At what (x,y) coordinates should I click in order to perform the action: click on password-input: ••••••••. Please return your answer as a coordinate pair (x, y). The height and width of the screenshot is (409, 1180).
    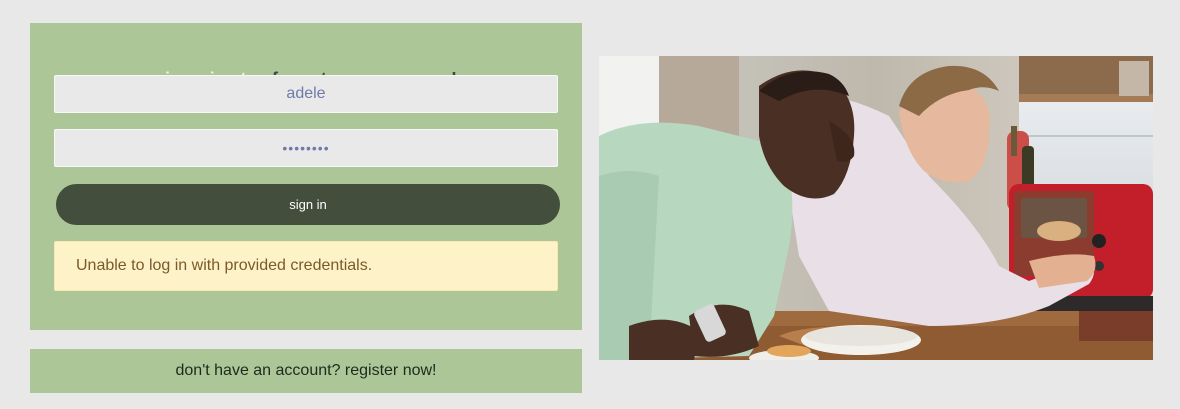
    Looking at the image, I should click on (306, 148).